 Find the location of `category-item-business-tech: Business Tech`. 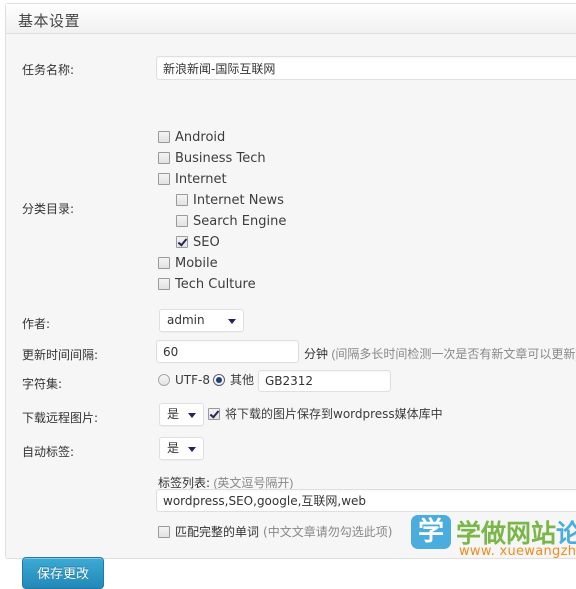

category-item-business-tech: Business Tech is located at coordinates (212, 159).